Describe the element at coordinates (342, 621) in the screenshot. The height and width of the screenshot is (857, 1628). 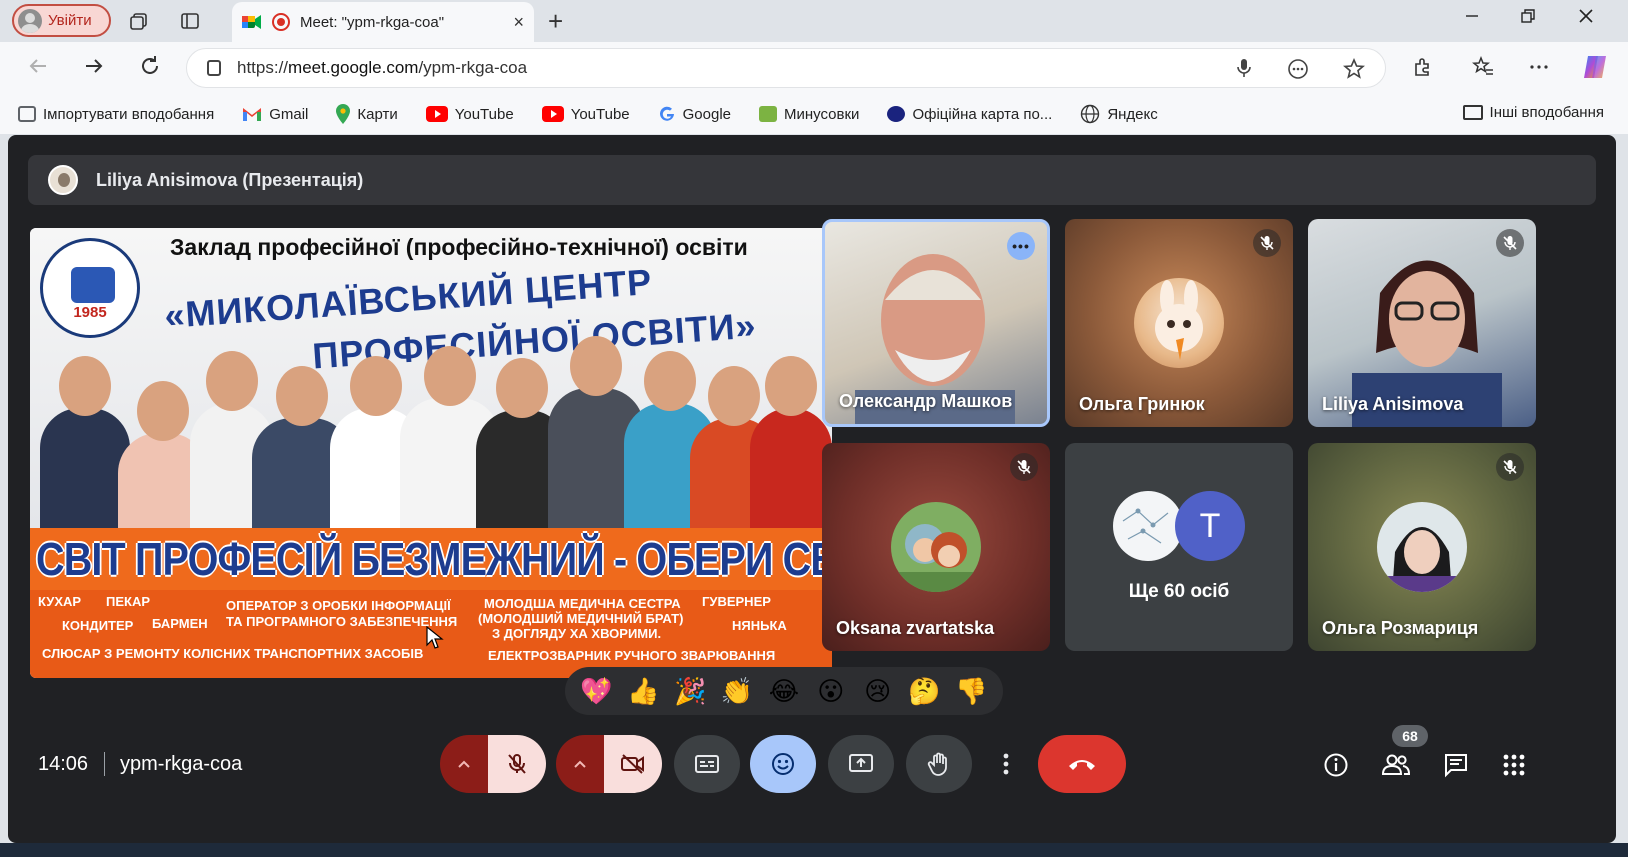
I see `job-label: ТА ПРОГРАМНОГО ЗАБЕЗПЕЧЕННЯ` at that location.